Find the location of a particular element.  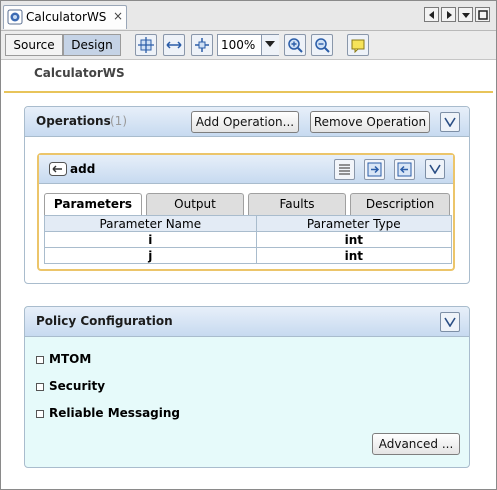

tab-faults: Faults is located at coordinates (297, 204).